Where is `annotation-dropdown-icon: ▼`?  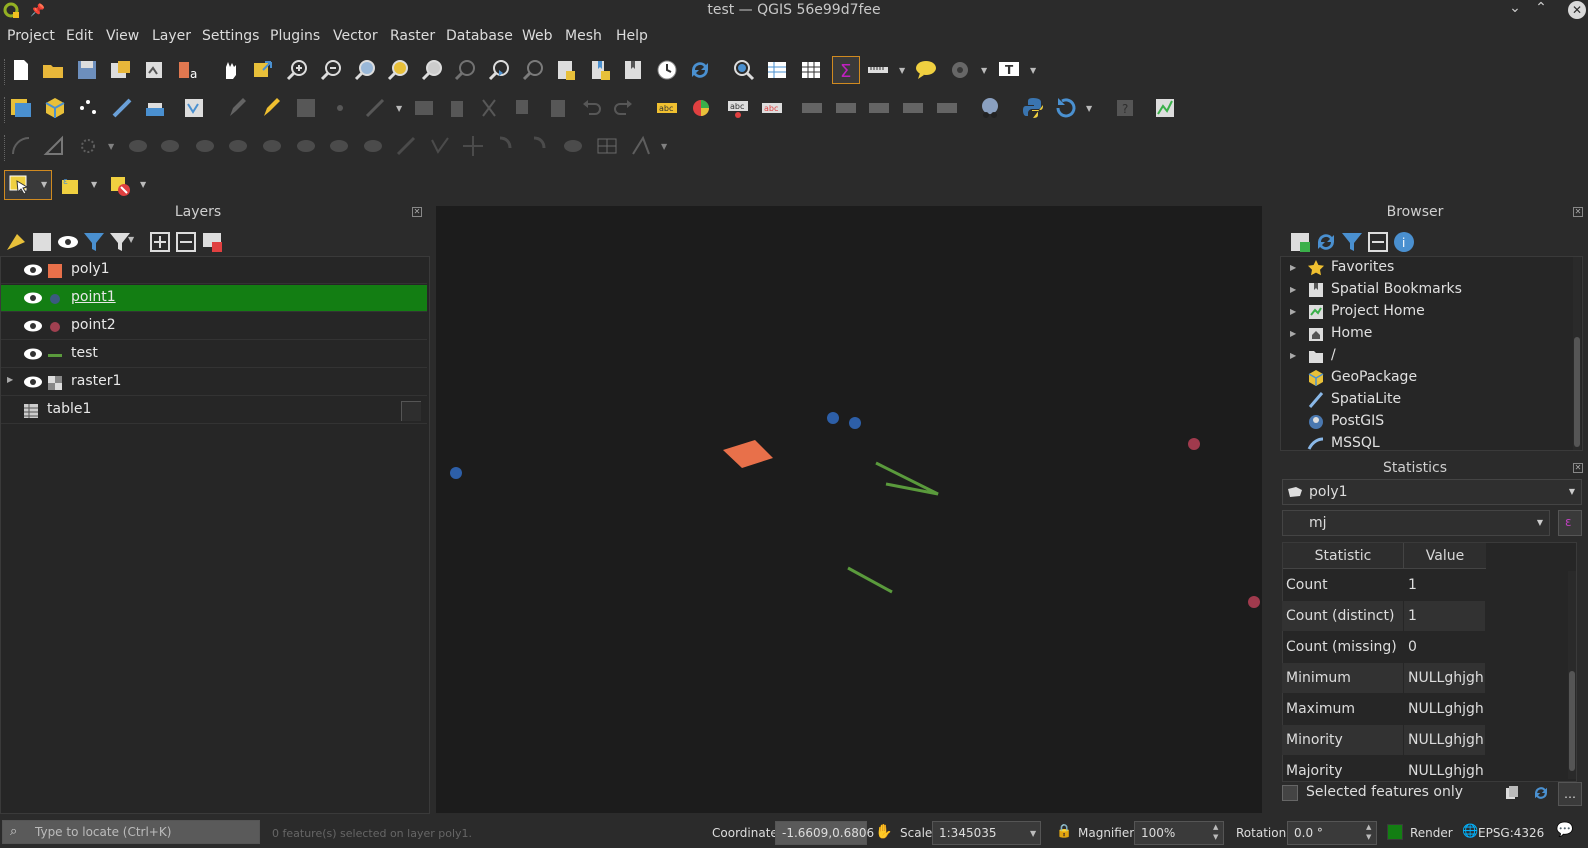 annotation-dropdown-icon: ▼ is located at coordinates (1033, 70).